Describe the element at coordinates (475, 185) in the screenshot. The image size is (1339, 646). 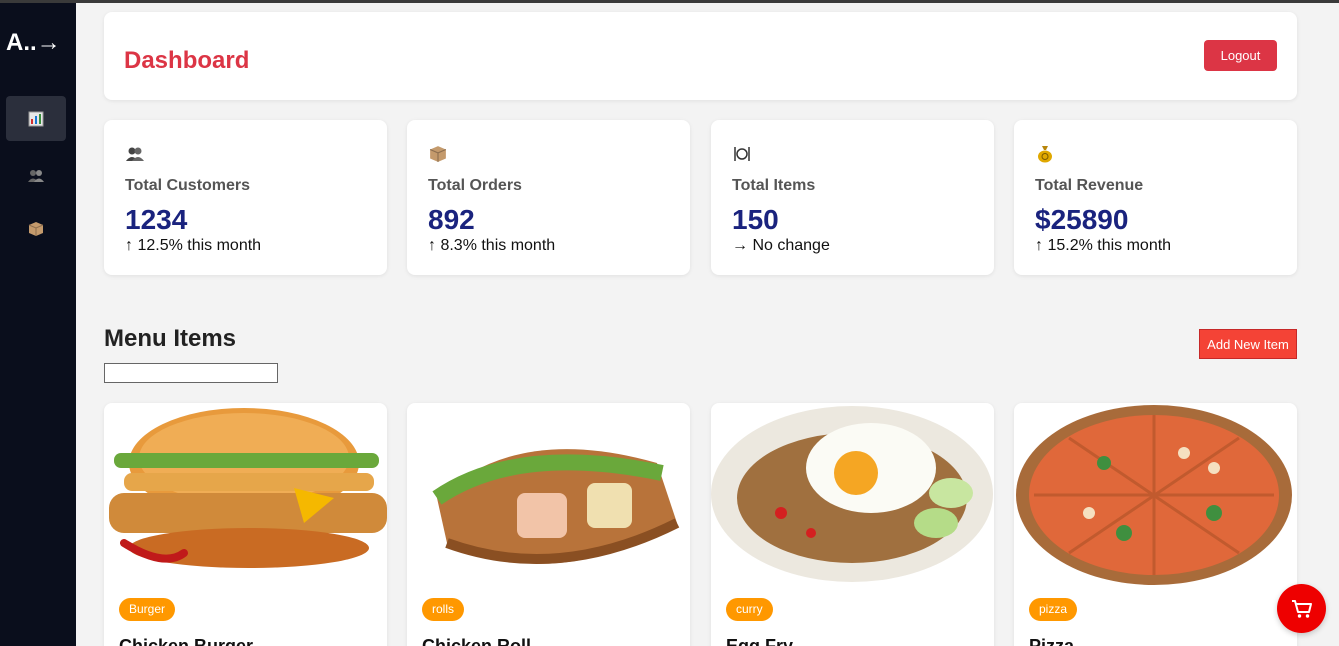
I see `stat-label: Total Orders` at that location.